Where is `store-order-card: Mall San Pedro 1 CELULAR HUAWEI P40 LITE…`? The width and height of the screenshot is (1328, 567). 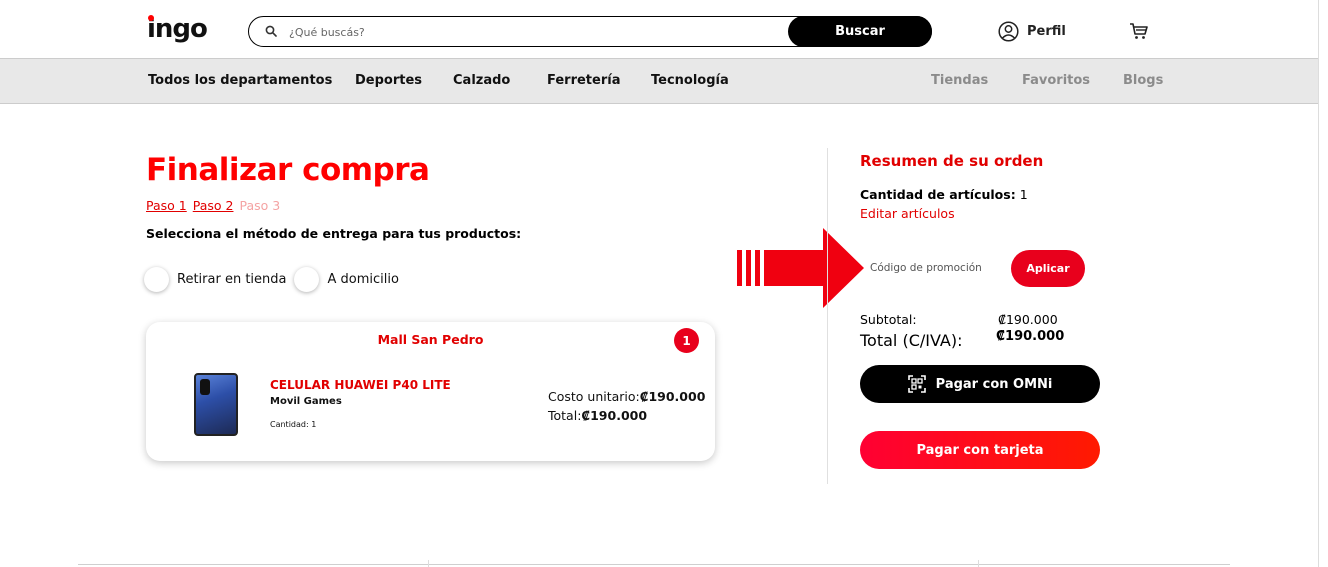 store-order-card: Mall San Pedro 1 CELULAR HUAWEI P40 LITE… is located at coordinates (430, 391).